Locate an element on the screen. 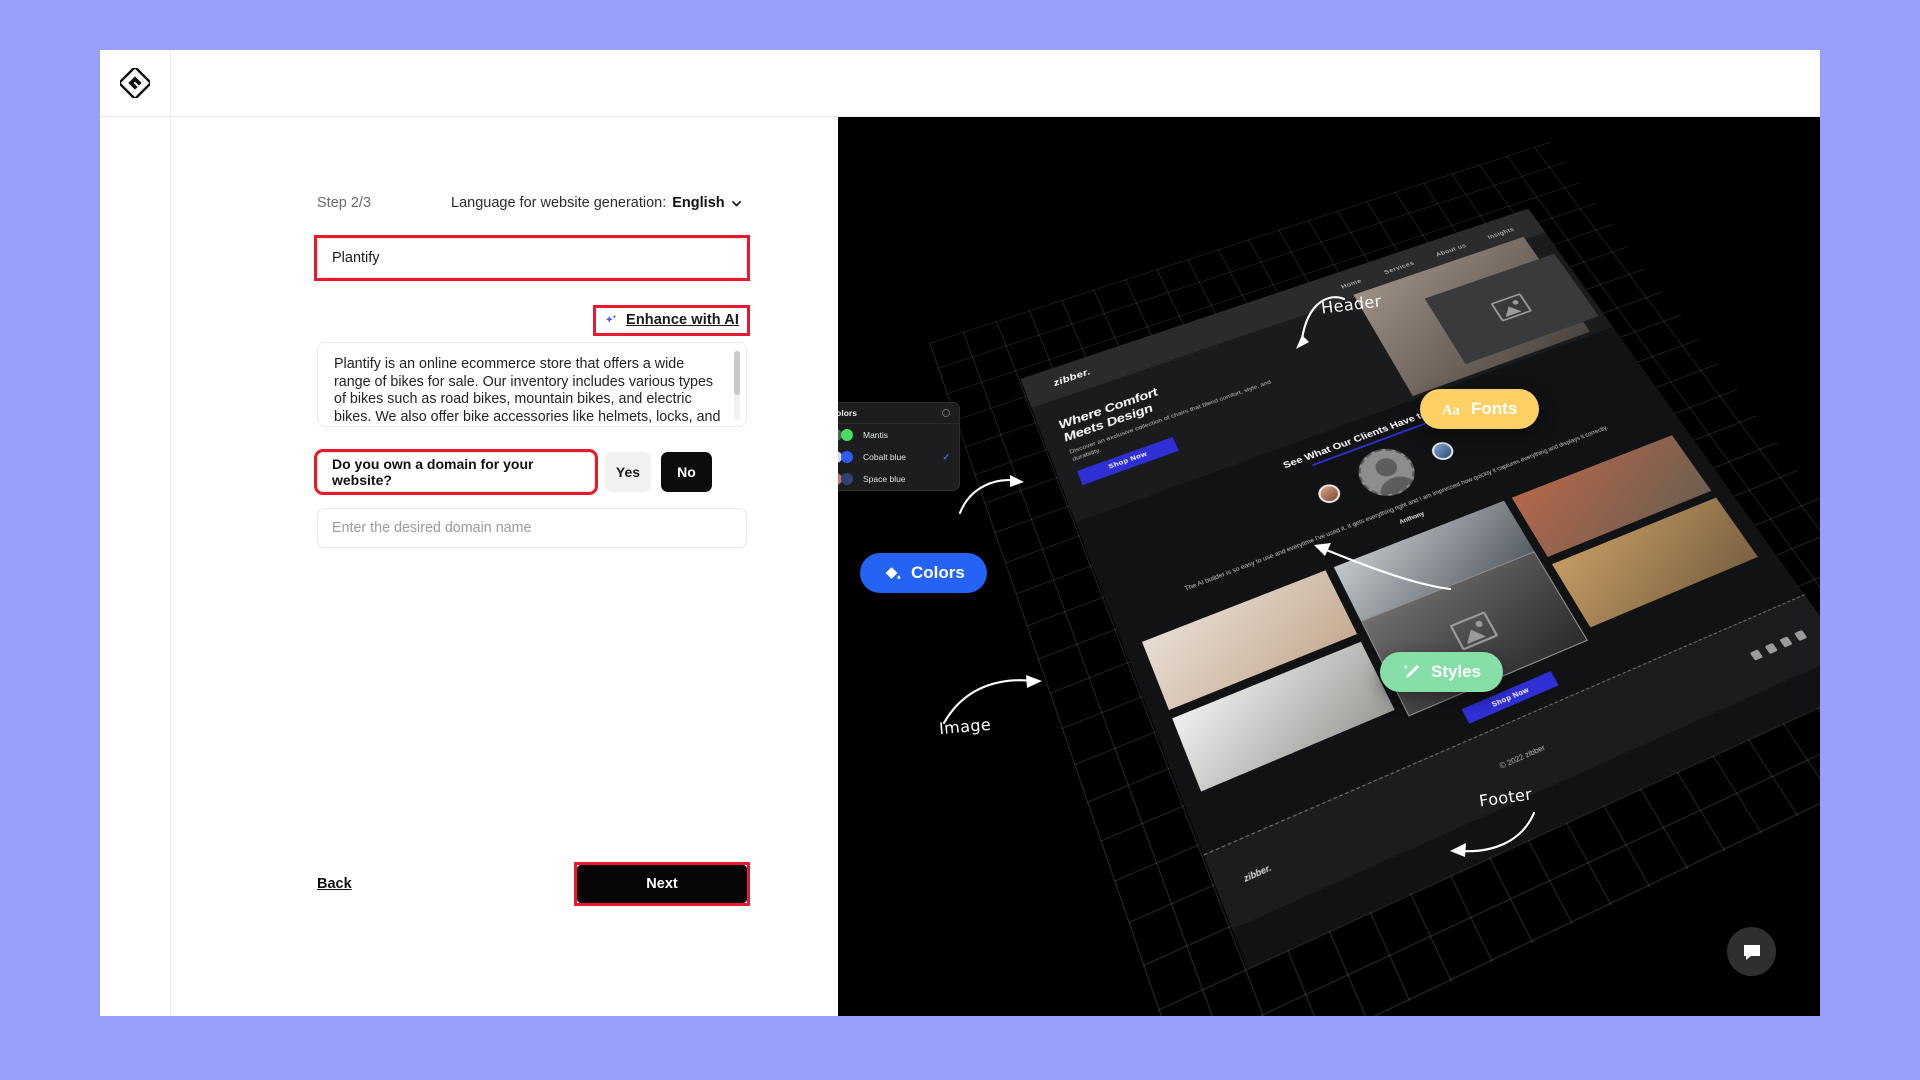 The height and width of the screenshot is (1080, 1920). magic-pen-icon is located at coordinates (1411, 671).